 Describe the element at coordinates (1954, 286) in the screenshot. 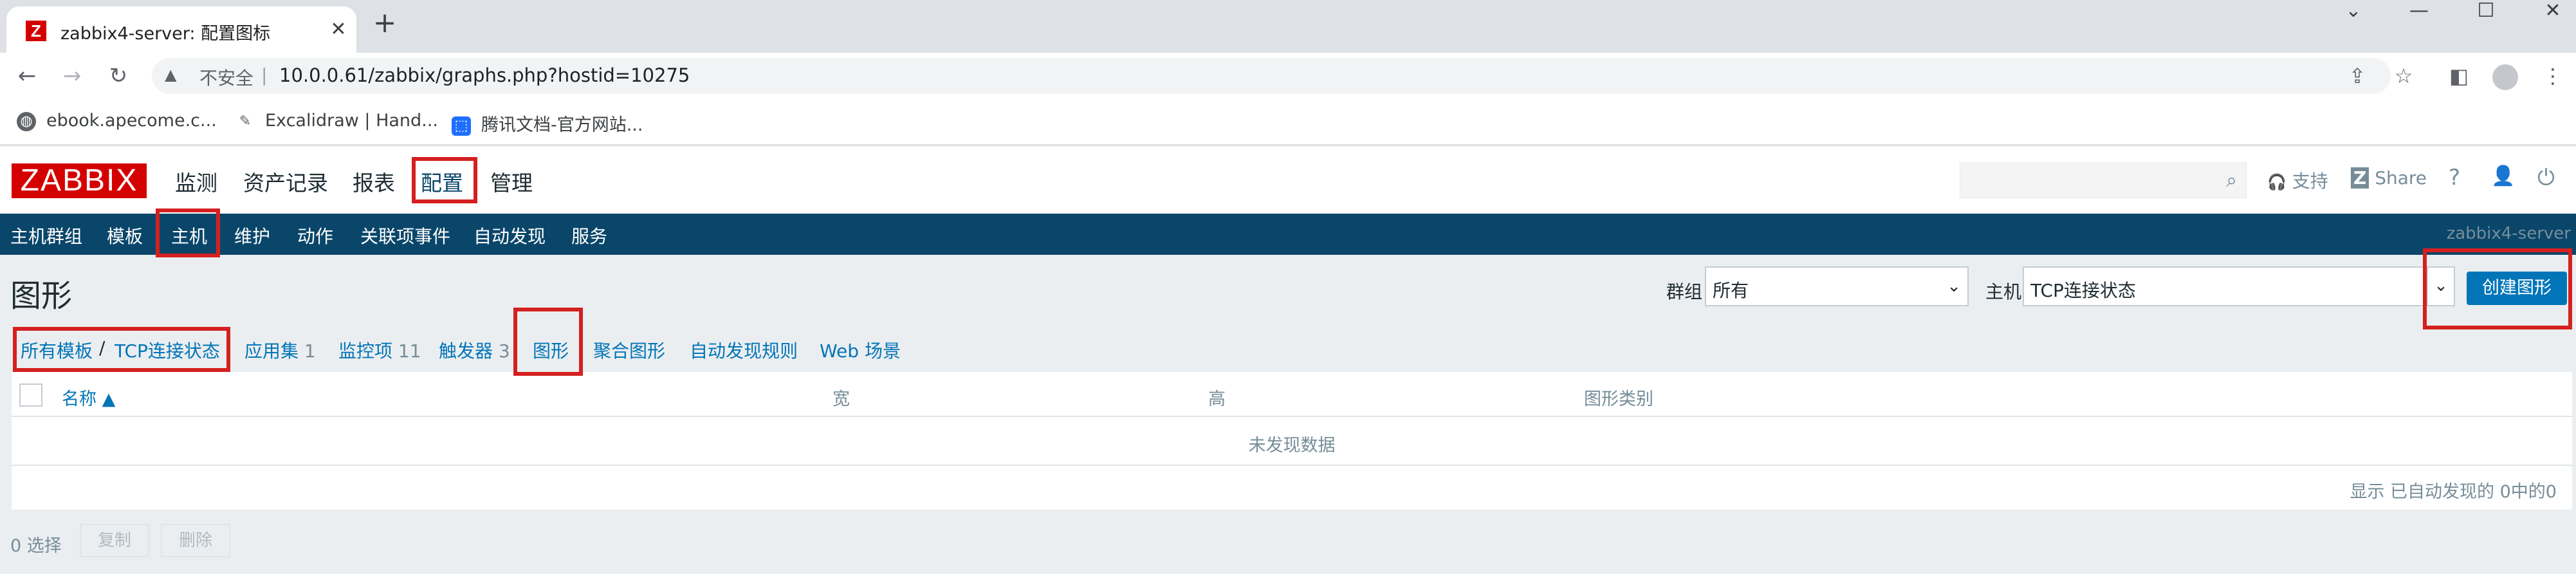

I see `chevron-down-icon: ⌄` at that location.